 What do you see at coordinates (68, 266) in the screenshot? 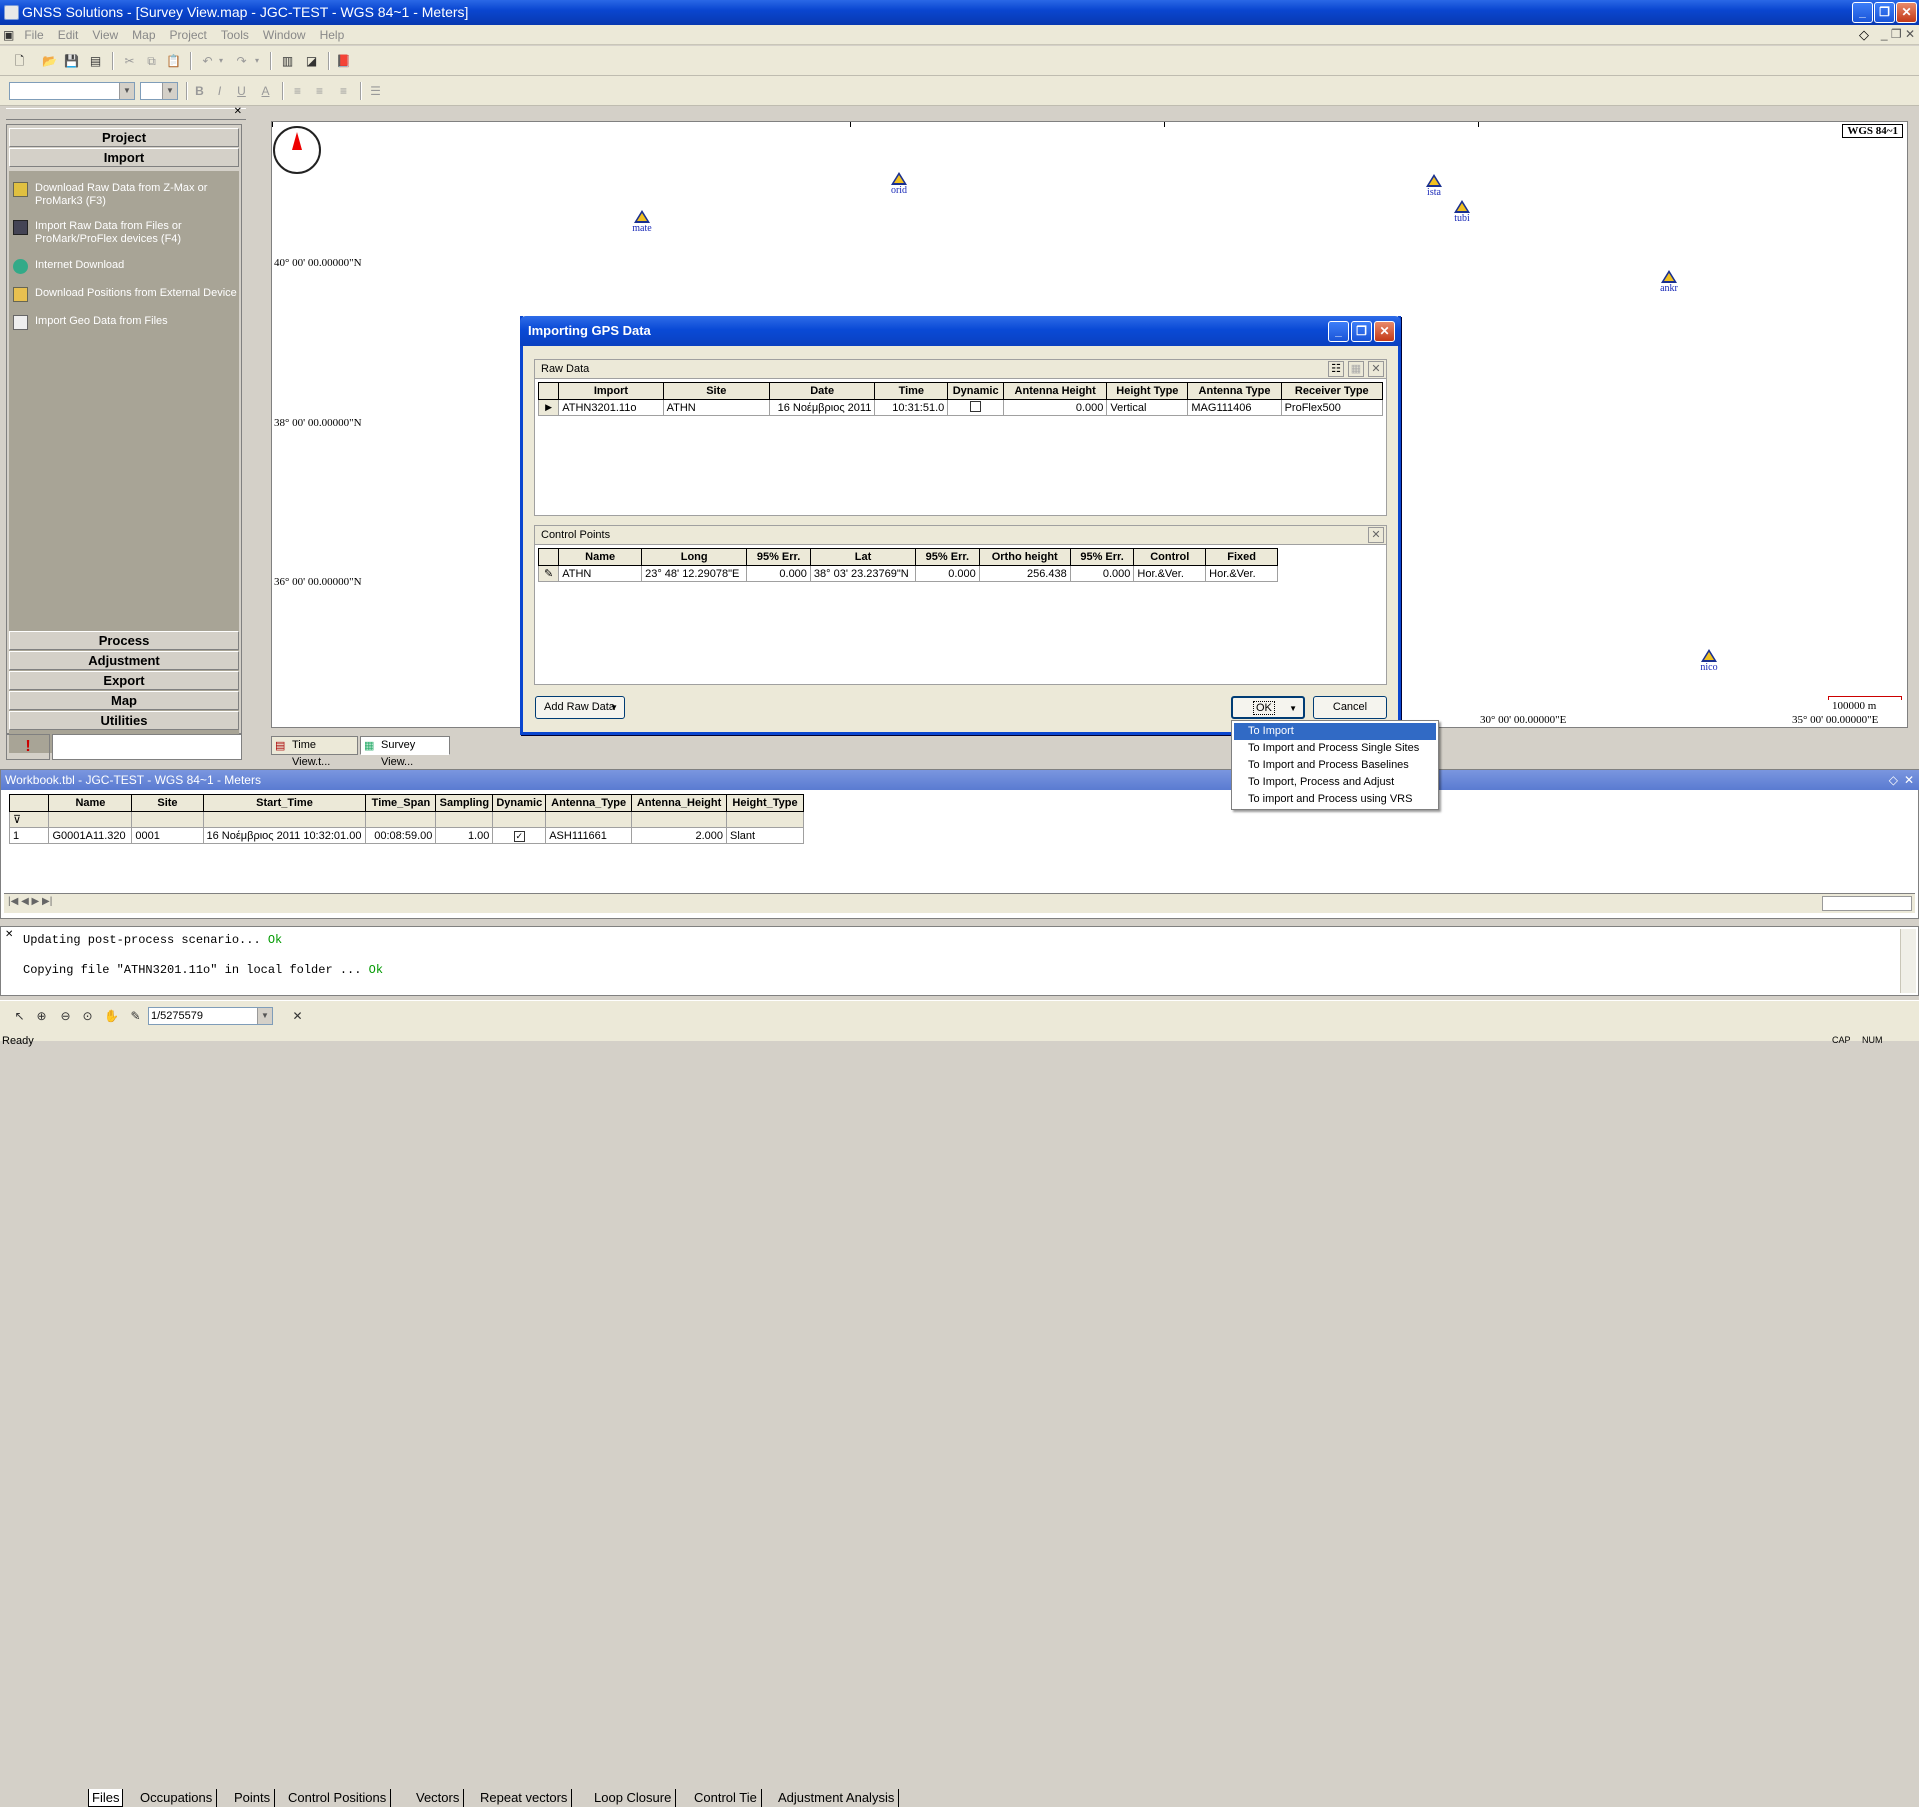
I see `task-internet-download: Internet Download` at bounding box center [68, 266].